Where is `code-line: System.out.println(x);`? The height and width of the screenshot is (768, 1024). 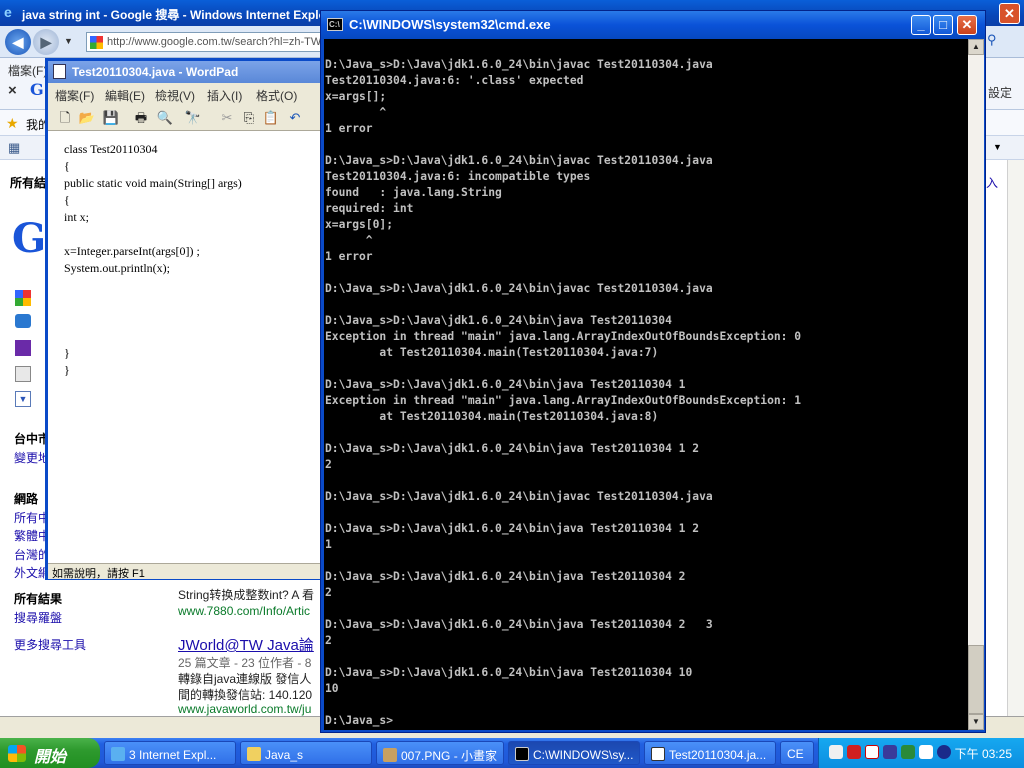
code-line: System.out.println(x); is located at coordinates (117, 268).